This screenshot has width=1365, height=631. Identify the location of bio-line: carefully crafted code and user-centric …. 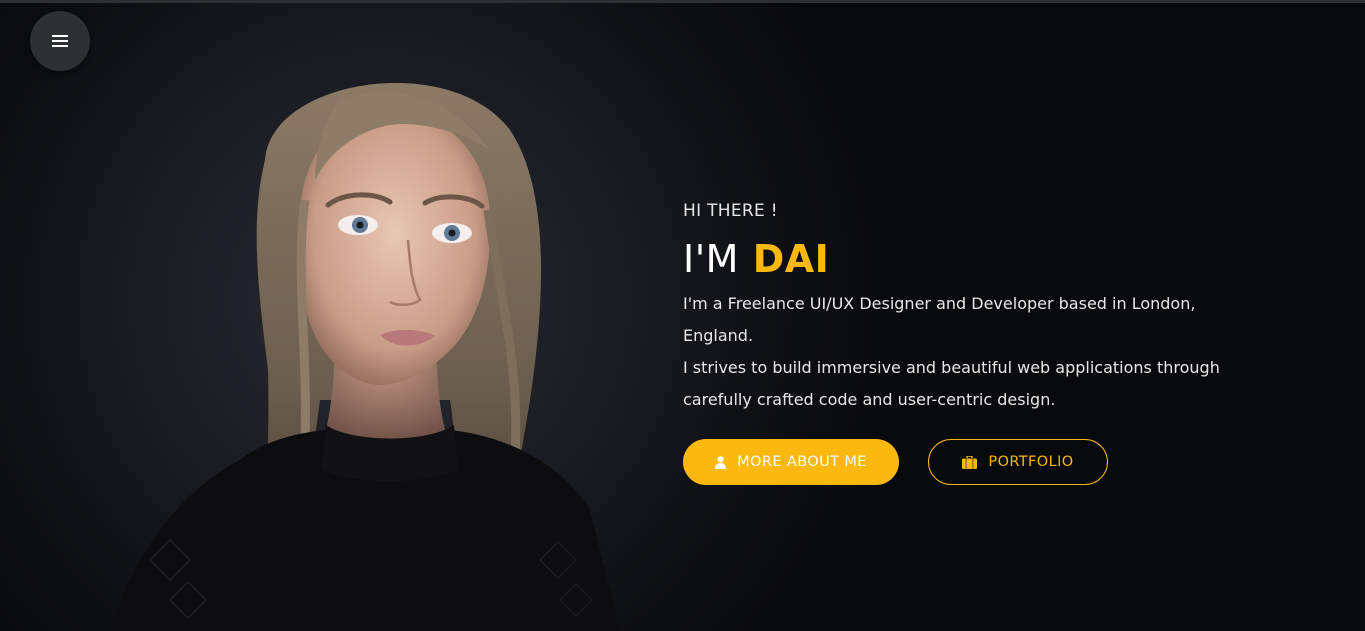
(869, 399).